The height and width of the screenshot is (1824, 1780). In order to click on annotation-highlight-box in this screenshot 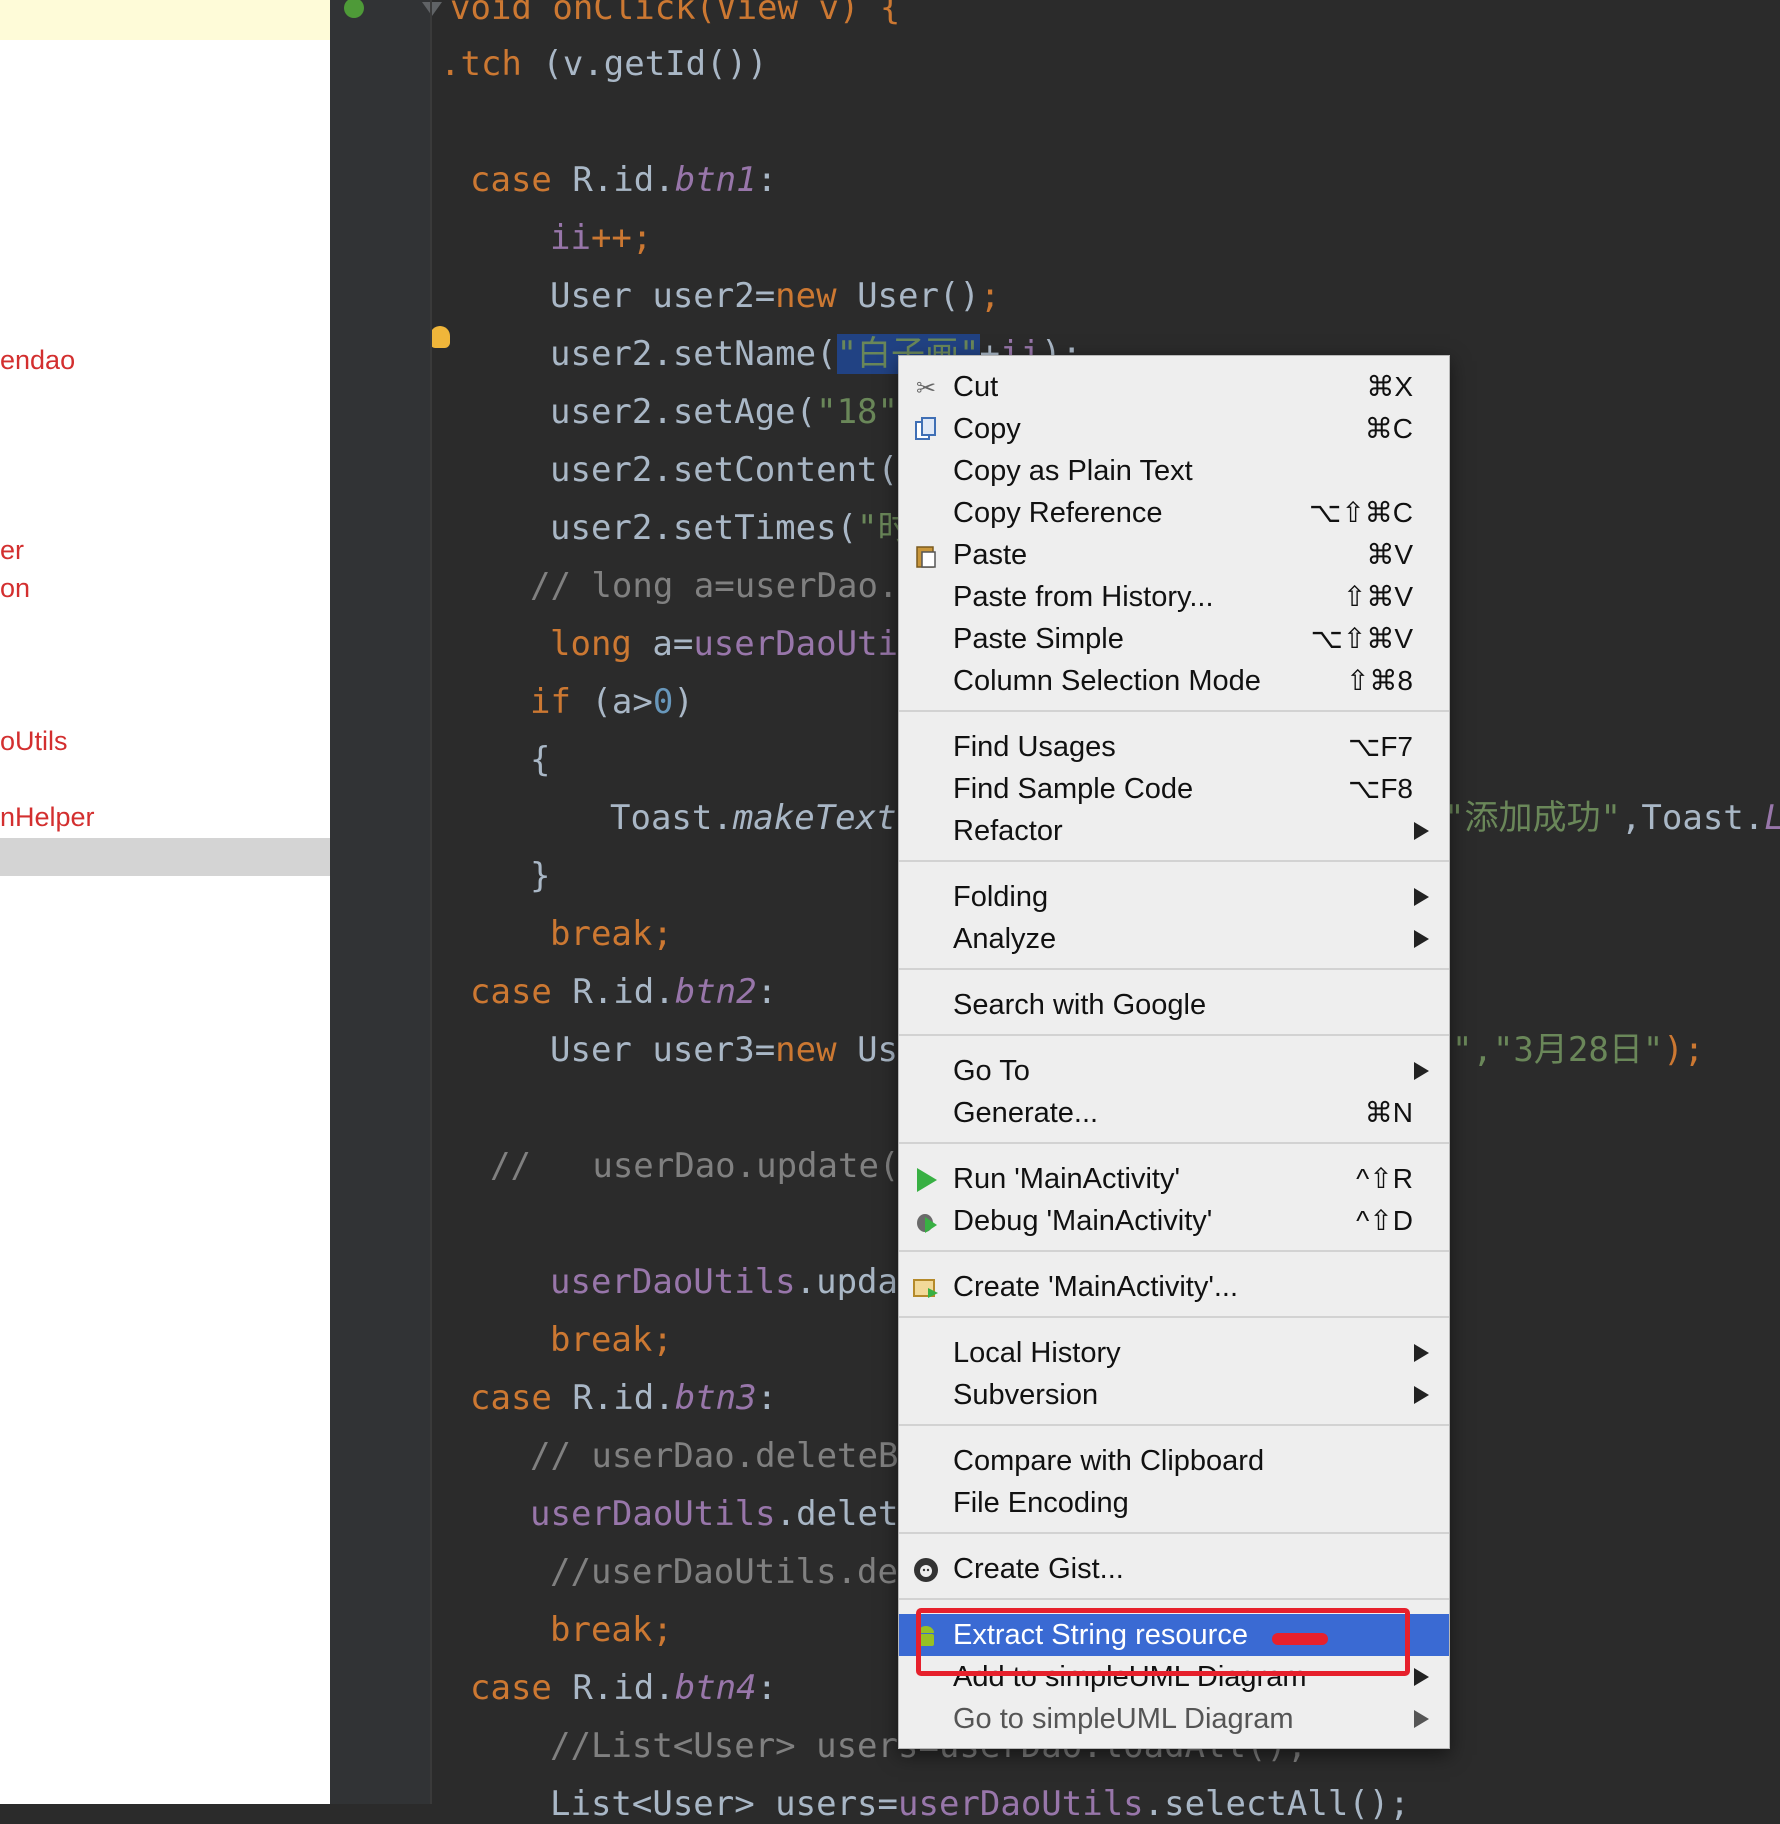, I will do `click(1163, 1642)`.